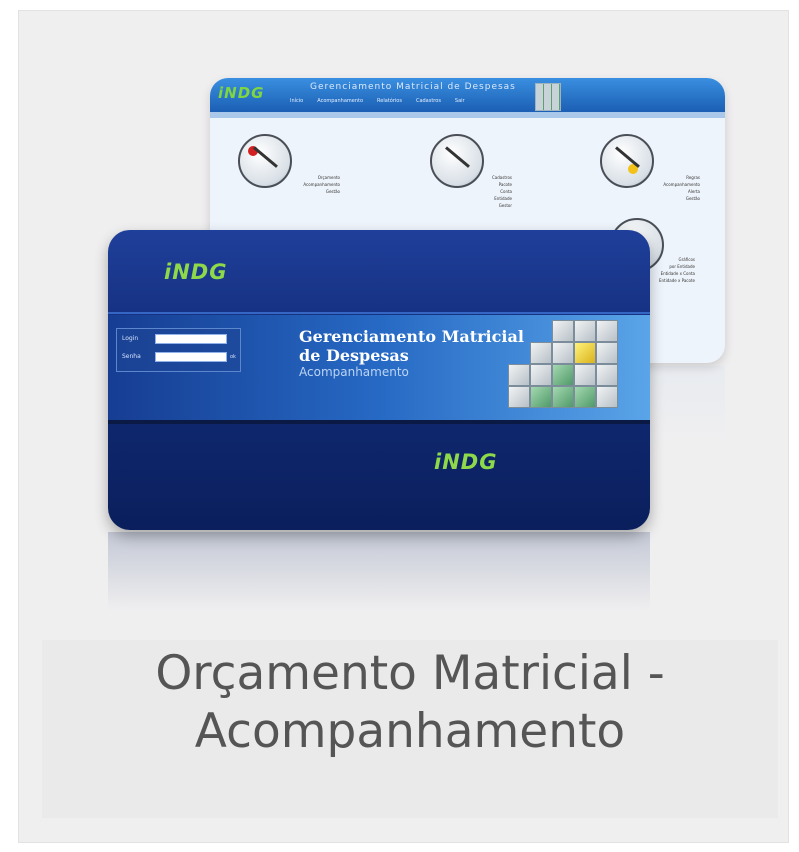 The image size is (799, 852). I want to click on back-menu-item: Acompanhamento, so click(340, 101).